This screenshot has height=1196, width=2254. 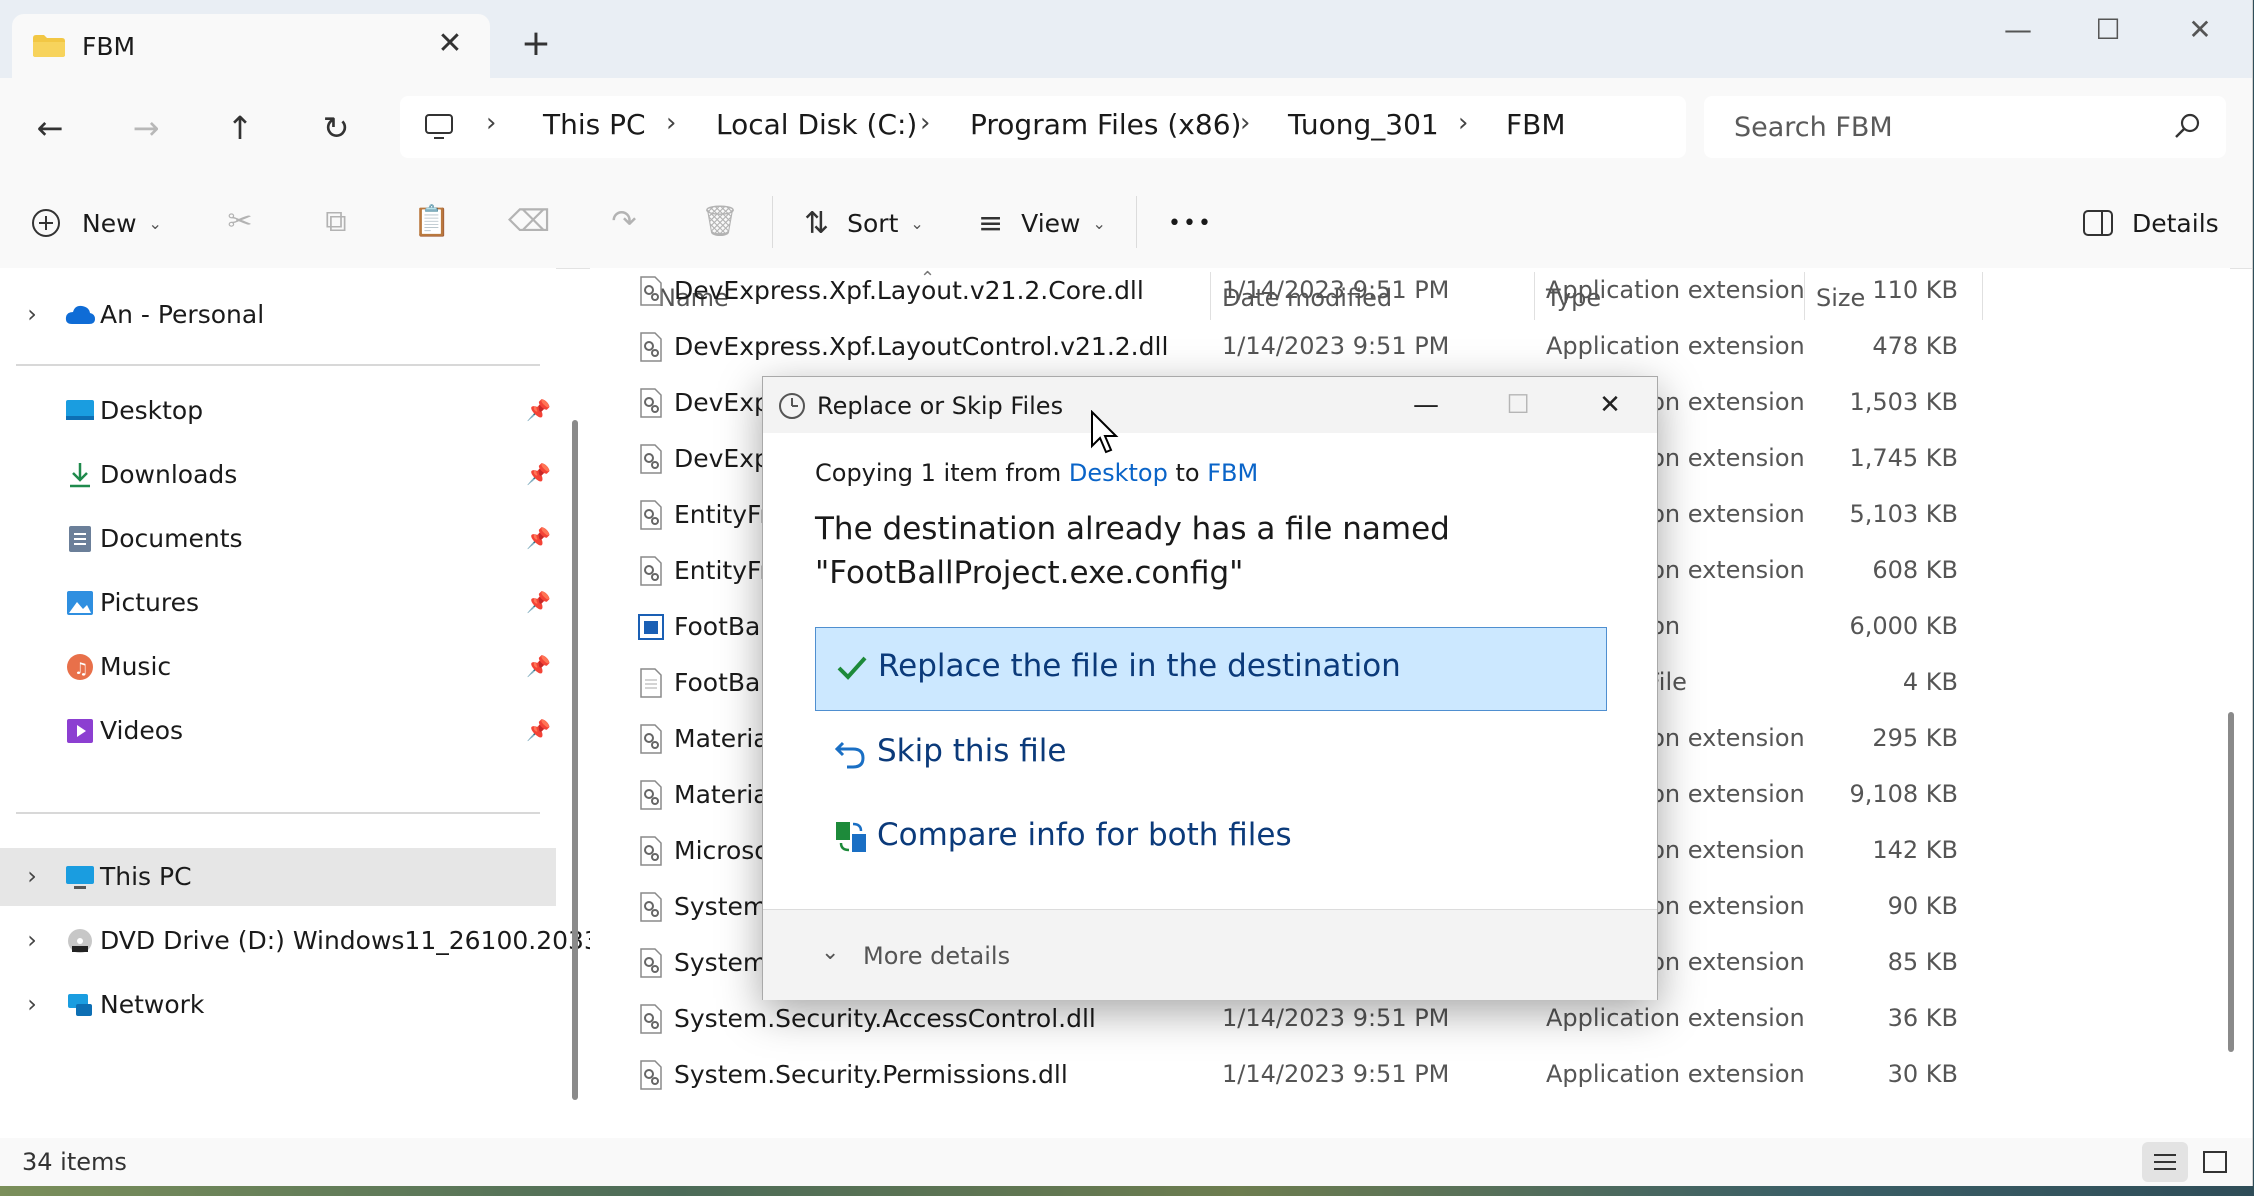 I want to click on search-icon, so click(x=2188, y=126).